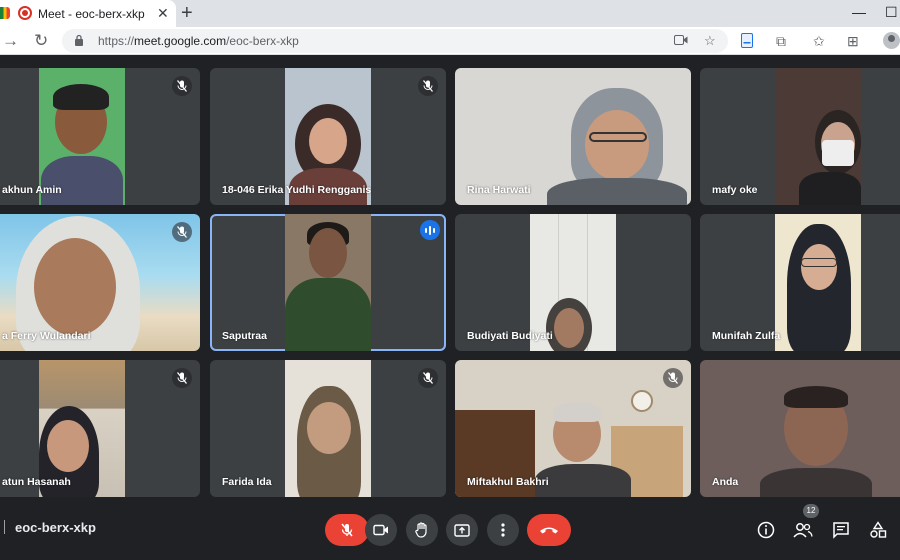 This screenshot has width=900, height=560. I want to click on more-options-icon, so click(503, 530).